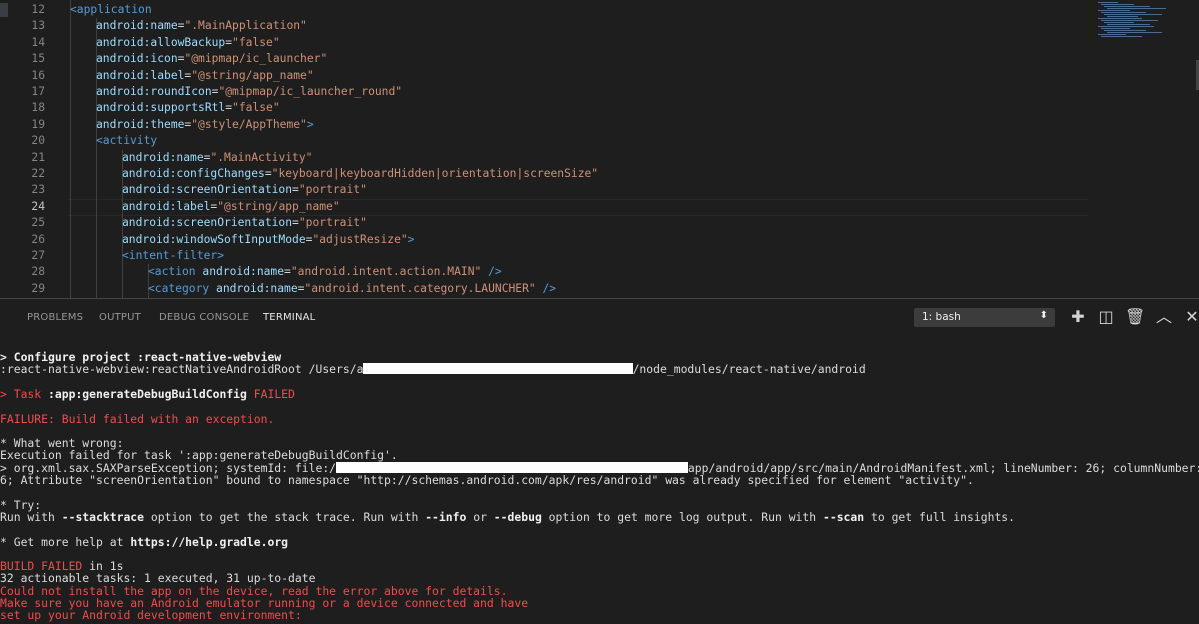  What do you see at coordinates (1106, 317) in the screenshot?
I see `split-terminal-icon: ◫` at bounding box center [1106, 317].